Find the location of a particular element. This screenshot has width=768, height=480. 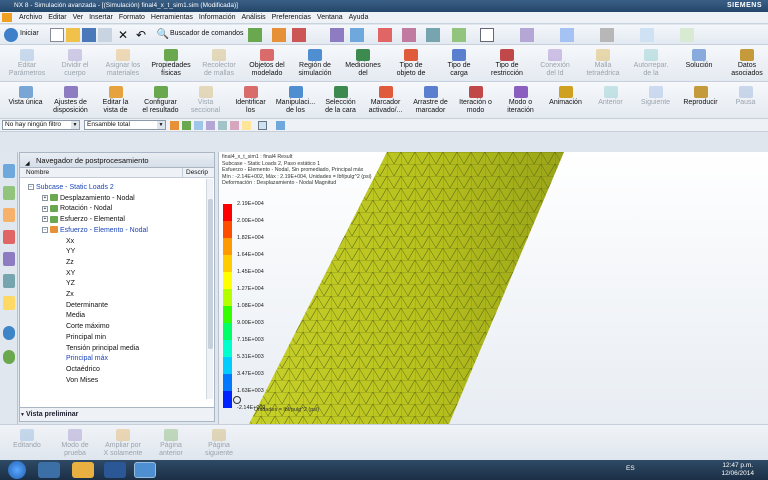

tree-leaf-zx: Zx is located at coordinates (70, 295).